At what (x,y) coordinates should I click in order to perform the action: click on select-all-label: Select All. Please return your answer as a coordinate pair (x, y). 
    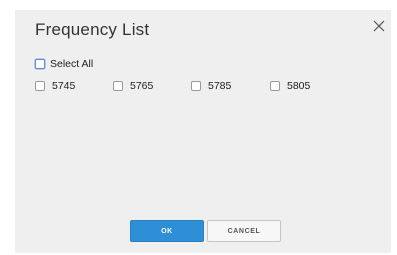
    Looking at the image, I should click on (72, 64).